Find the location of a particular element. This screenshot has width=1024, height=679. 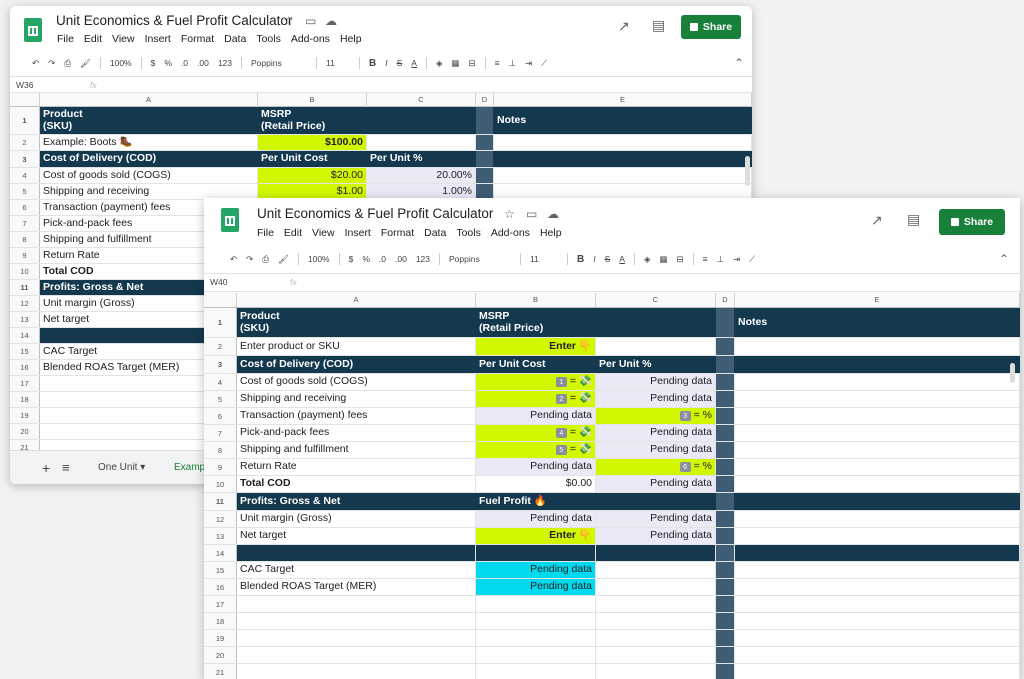

cell-e1: Notes is located at coordinates (623, 120).